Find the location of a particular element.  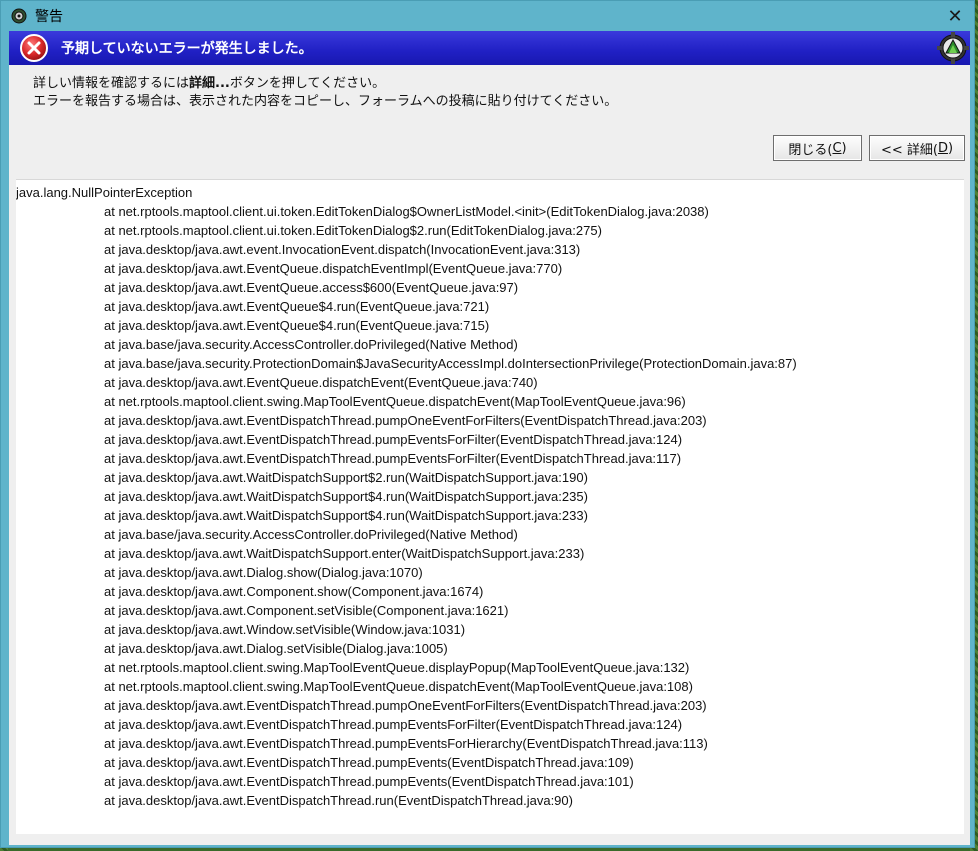

gear-icon is located at coordinates (953, 48).